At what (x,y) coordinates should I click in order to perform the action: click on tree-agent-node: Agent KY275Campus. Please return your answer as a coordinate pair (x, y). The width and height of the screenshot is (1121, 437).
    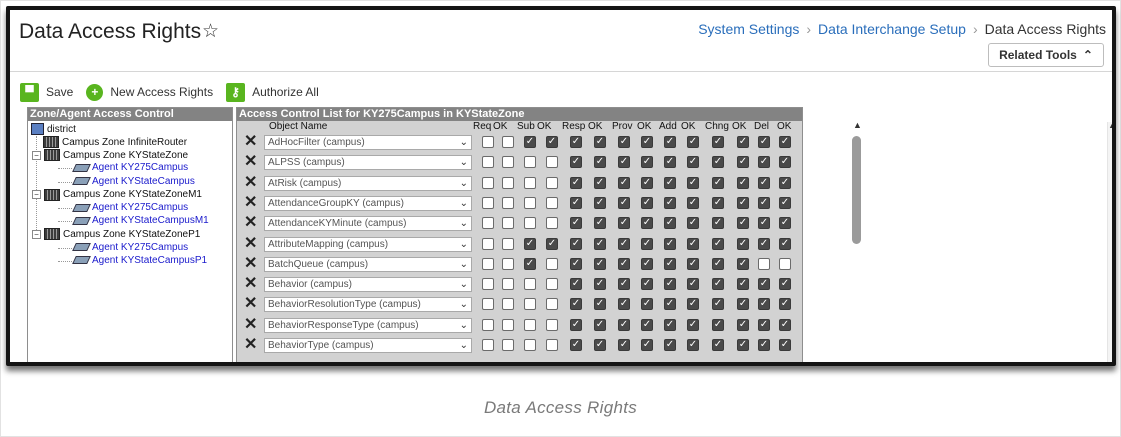
    Looking at the image, I should click on (130, 207).